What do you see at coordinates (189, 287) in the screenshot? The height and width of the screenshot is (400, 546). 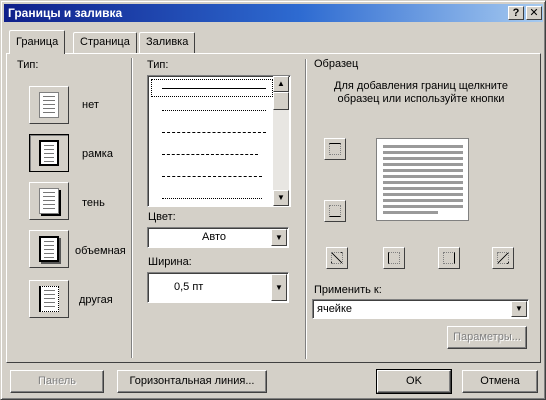 I see `width-value: 0,5 пт` at bounding box center [189, 287].